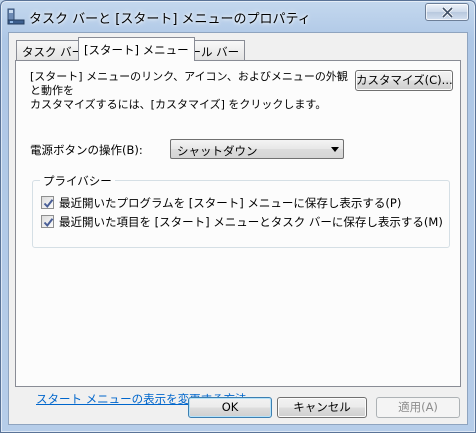 The image size is (476, 433). What do you see at coordinates (189, 83) in the screenshot?
I see `description-line-1: [スタート] メニューのリンク、アイコン、およびメニューの外観と動作を` at bounding box center [189, 83].